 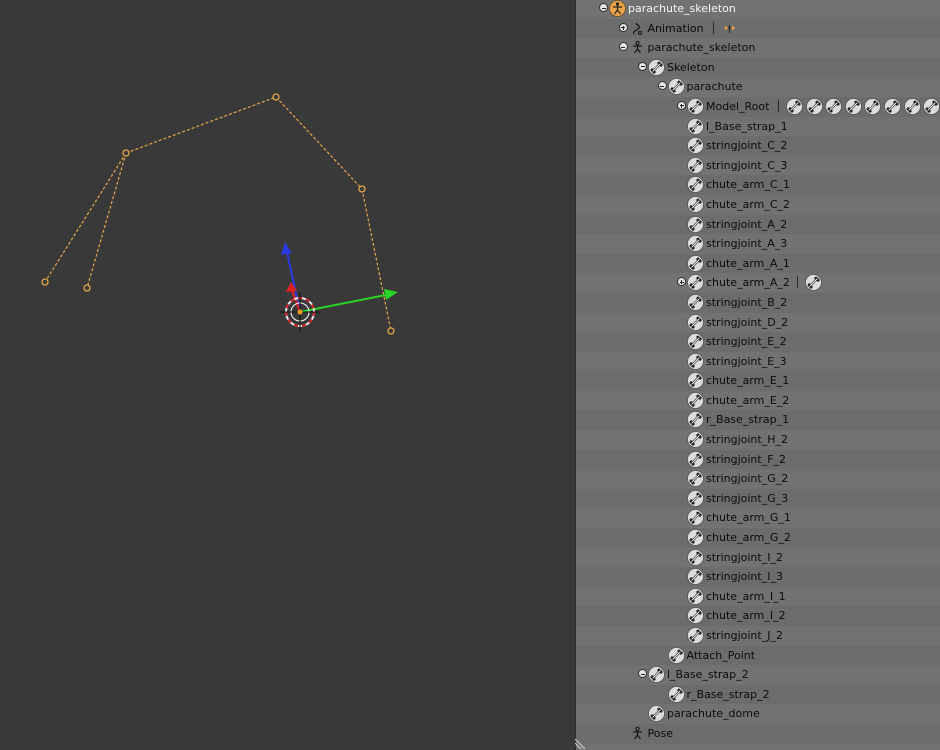 I want to click on outliner-row: stringjoint_I_3, so click(x=758, y=577).